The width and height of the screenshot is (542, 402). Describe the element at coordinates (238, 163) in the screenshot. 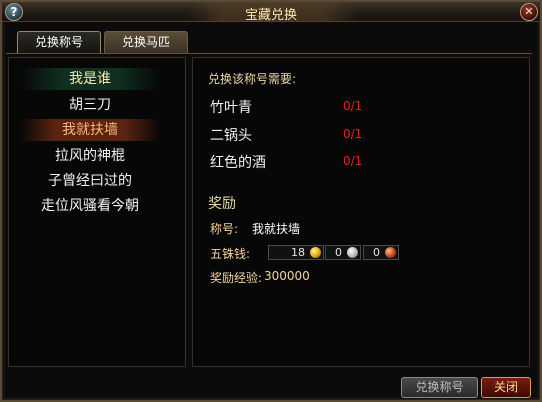

I see `requirement-name: 红色的酒` at that location.